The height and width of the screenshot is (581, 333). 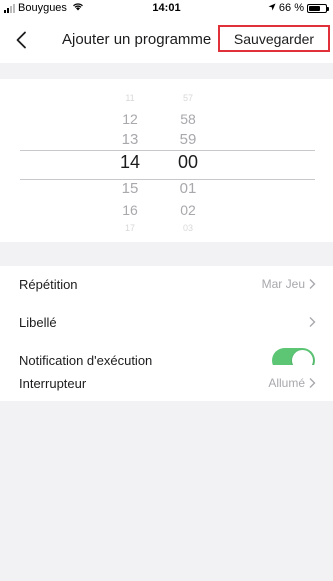 What do you see at coordinates (48, 284) in the screenshot?
I see `repetition-label: Répétition` at bounding box center [48, 284].